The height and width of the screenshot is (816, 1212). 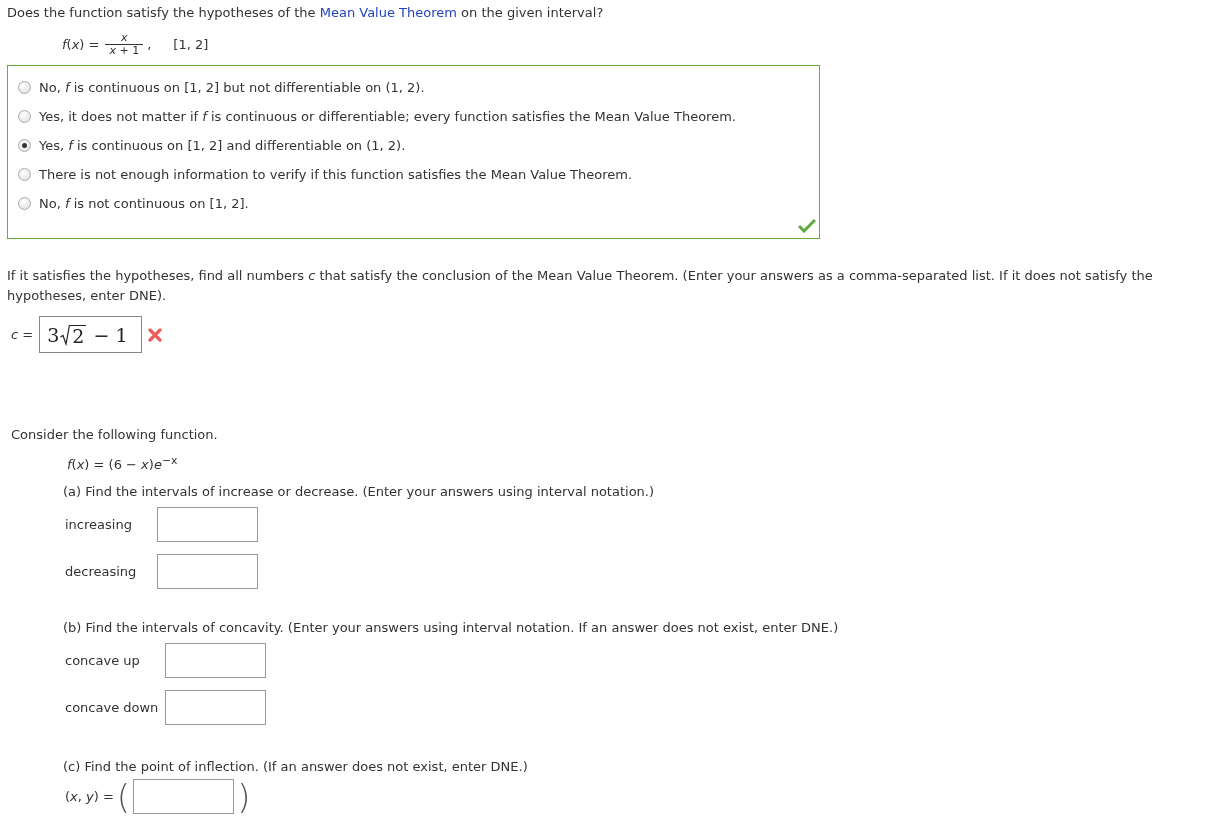 What do you see at coordinates (807, 226) in the screenshot?
I see `check-icon` at bounding box center [807, 226].